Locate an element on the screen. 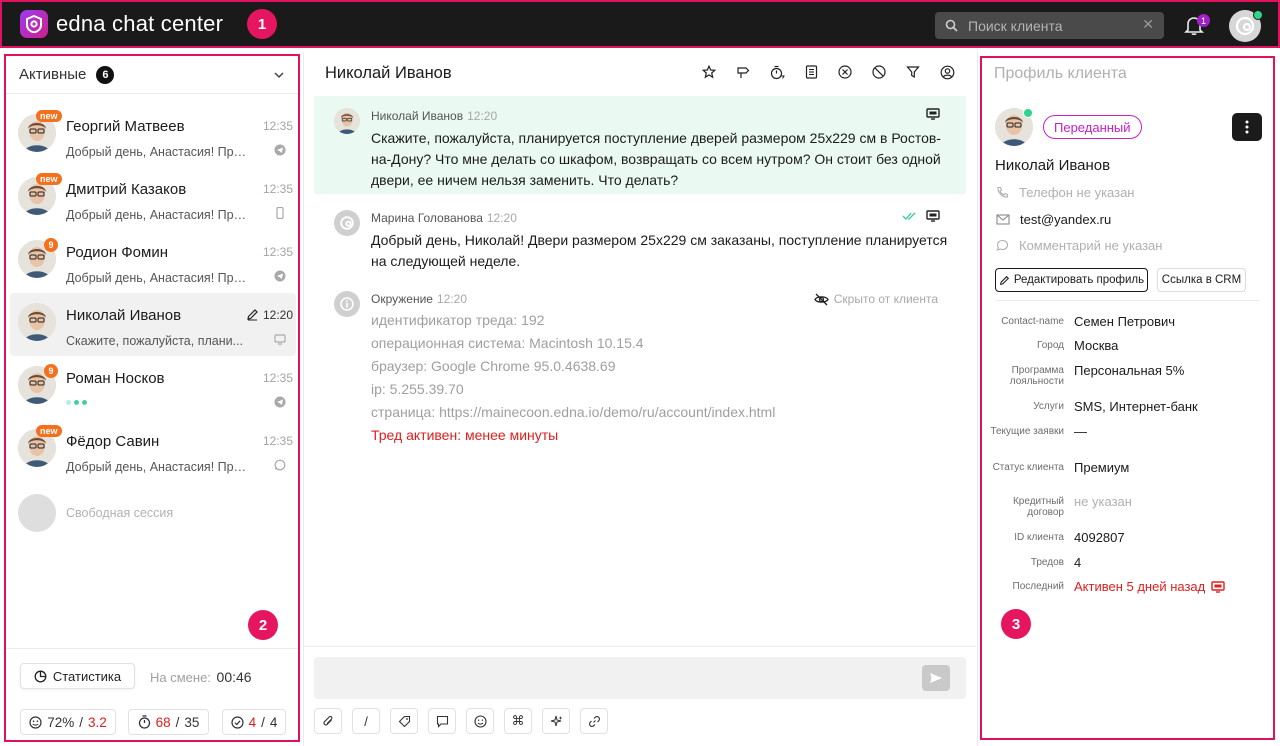  closed-threads-metric: 4/4 is located at coordinates (254, 722).